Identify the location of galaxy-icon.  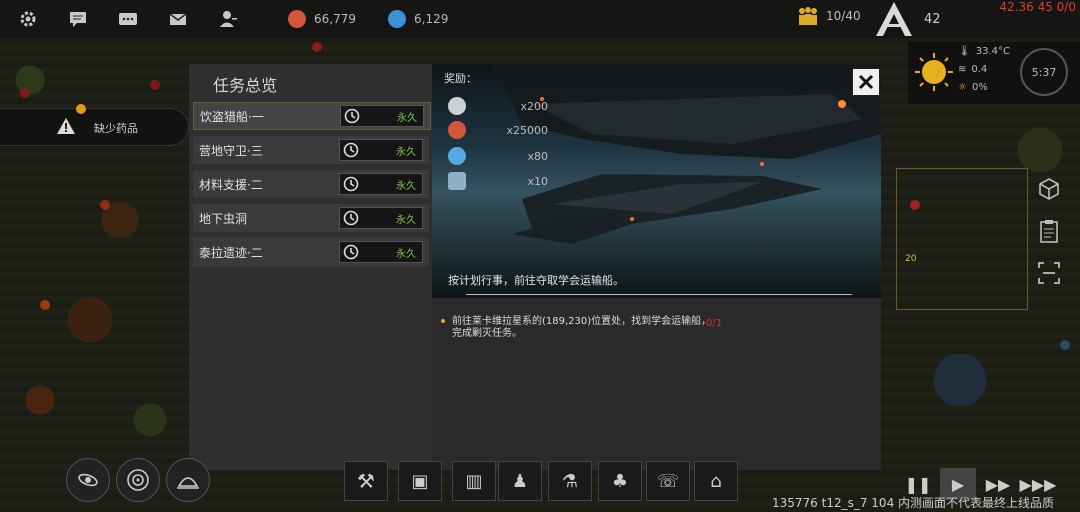
(88, 480).